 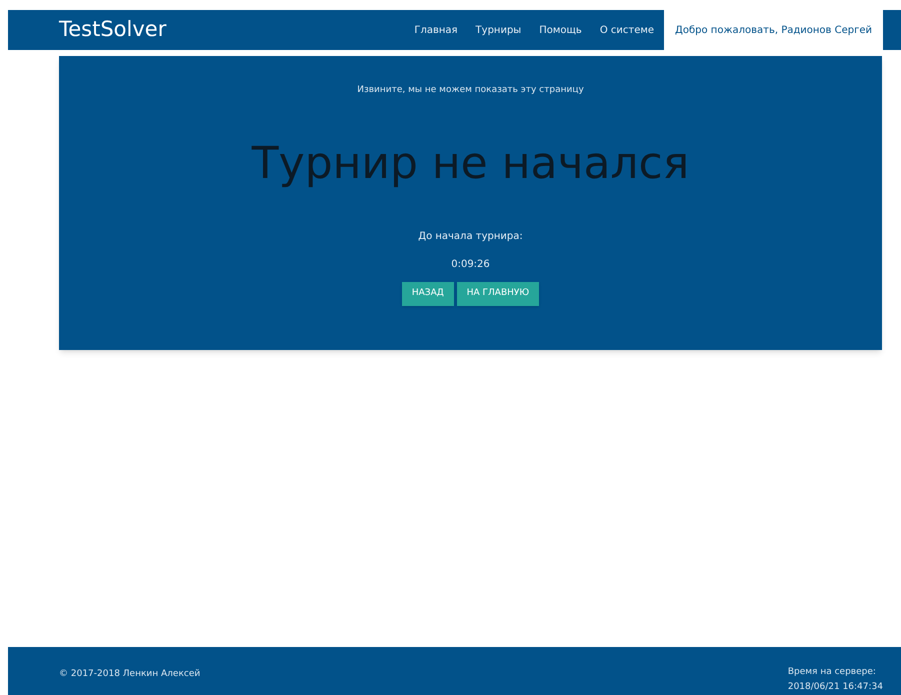 I want to click on page-heading: Турнир не начался, so click(x=471, y=163).